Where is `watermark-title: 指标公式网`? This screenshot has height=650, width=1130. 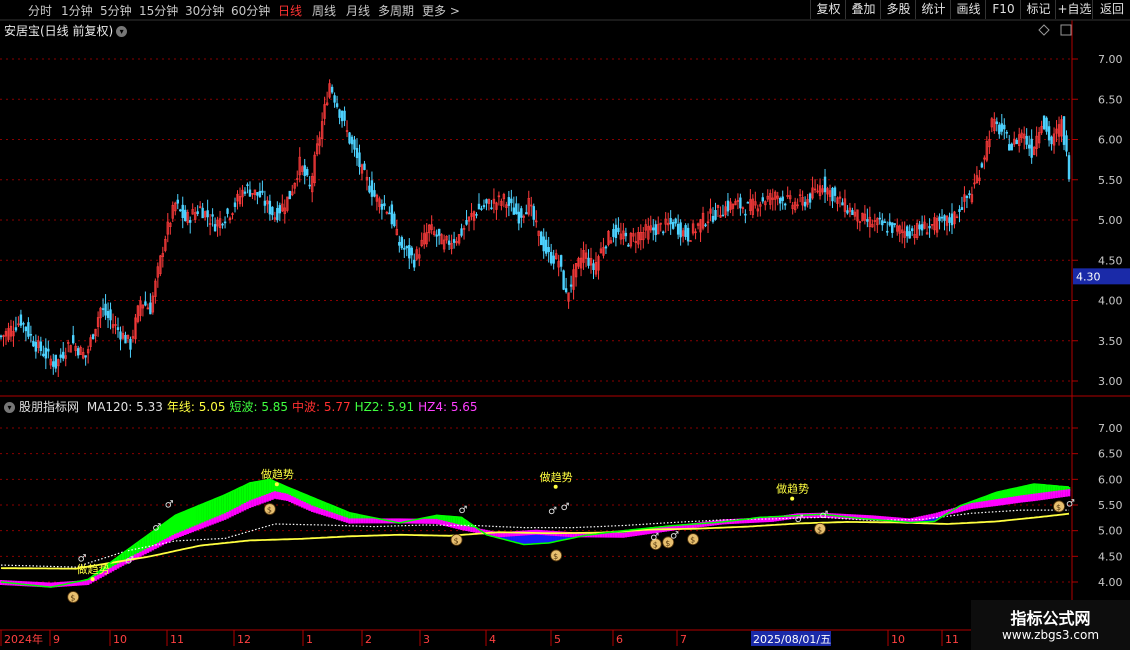 watermark-title: 指标公式网 is located at coordinates (1050, 618).